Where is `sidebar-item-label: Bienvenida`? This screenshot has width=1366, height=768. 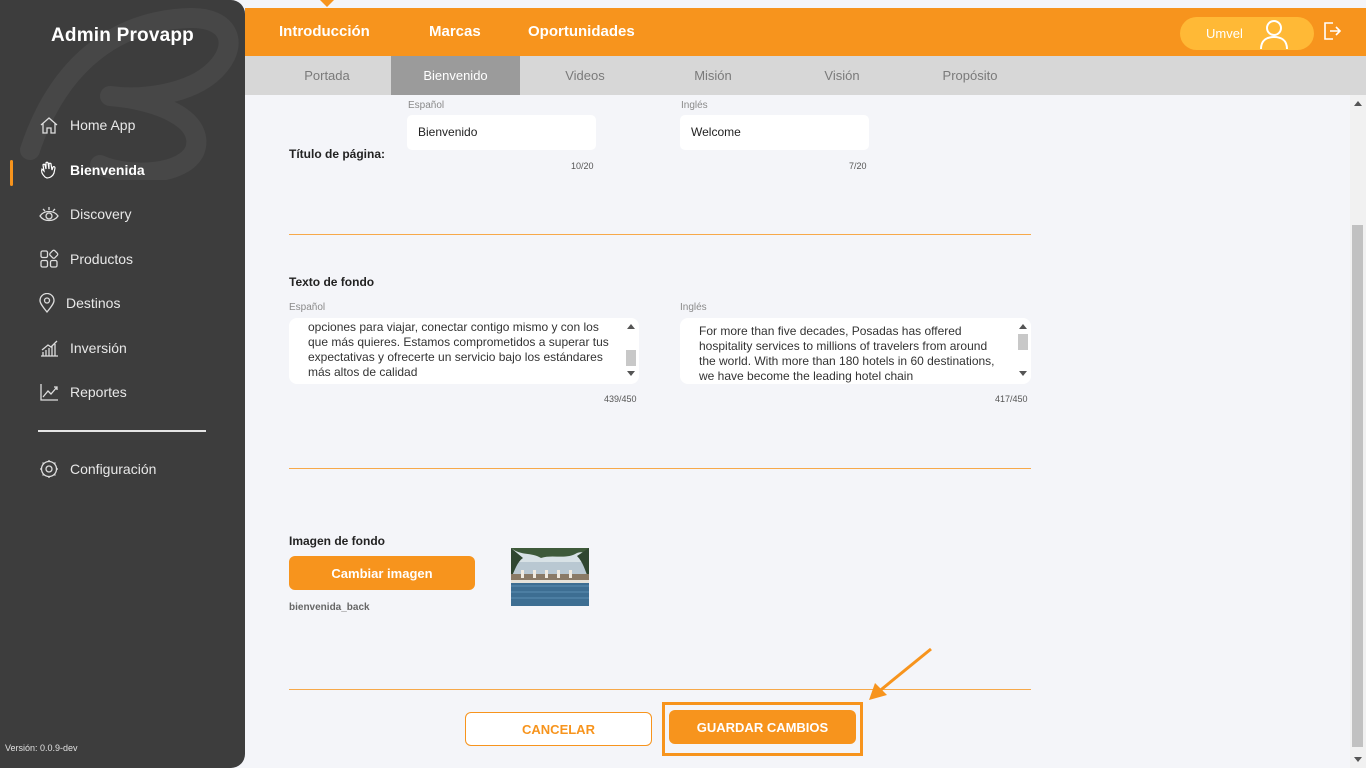 sidebar-item-label: Bienvenida is located at coordinates (107, 170).